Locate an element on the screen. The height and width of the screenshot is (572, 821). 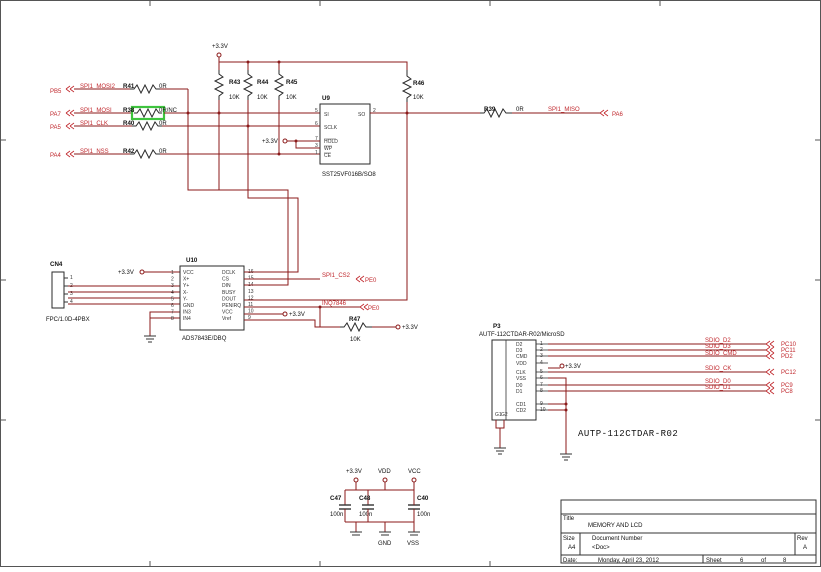
u9-pins-ce-text: CE is located at coordinates (328, 156).